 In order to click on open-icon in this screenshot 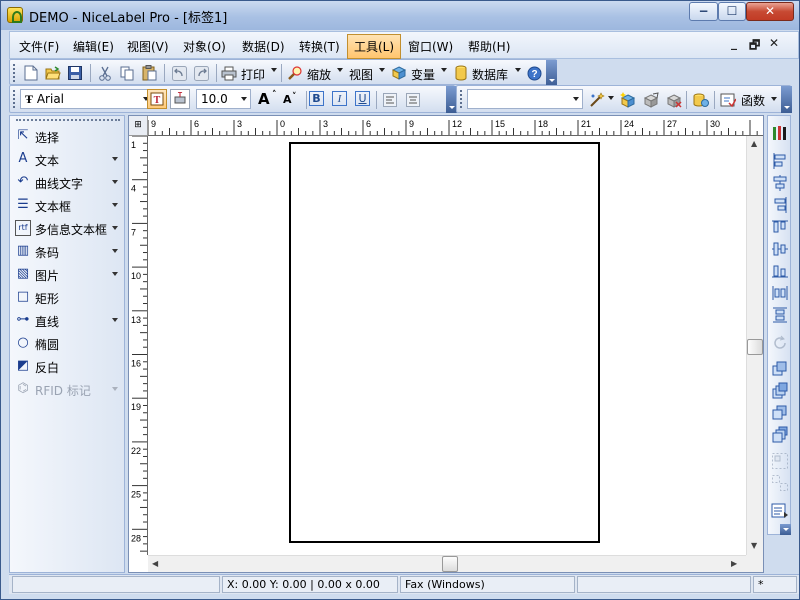, I will do `click(53, 73)`.